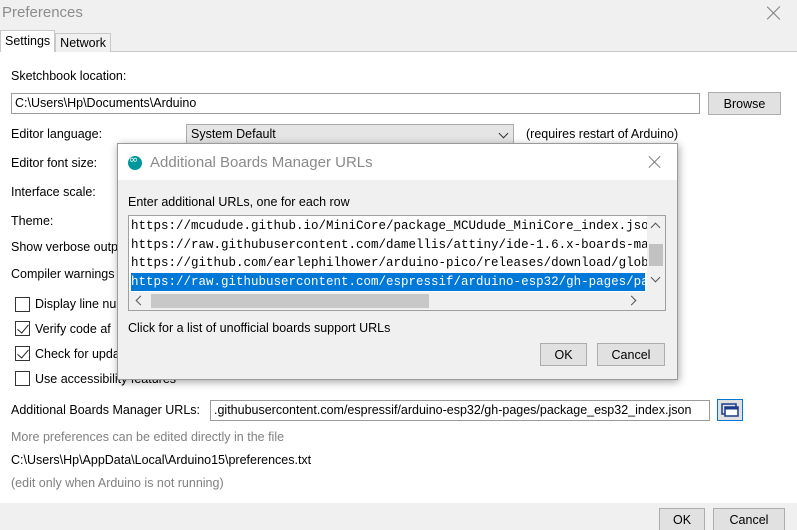  I want to click on display-line-numbers-checkbox, so click(22, 304).